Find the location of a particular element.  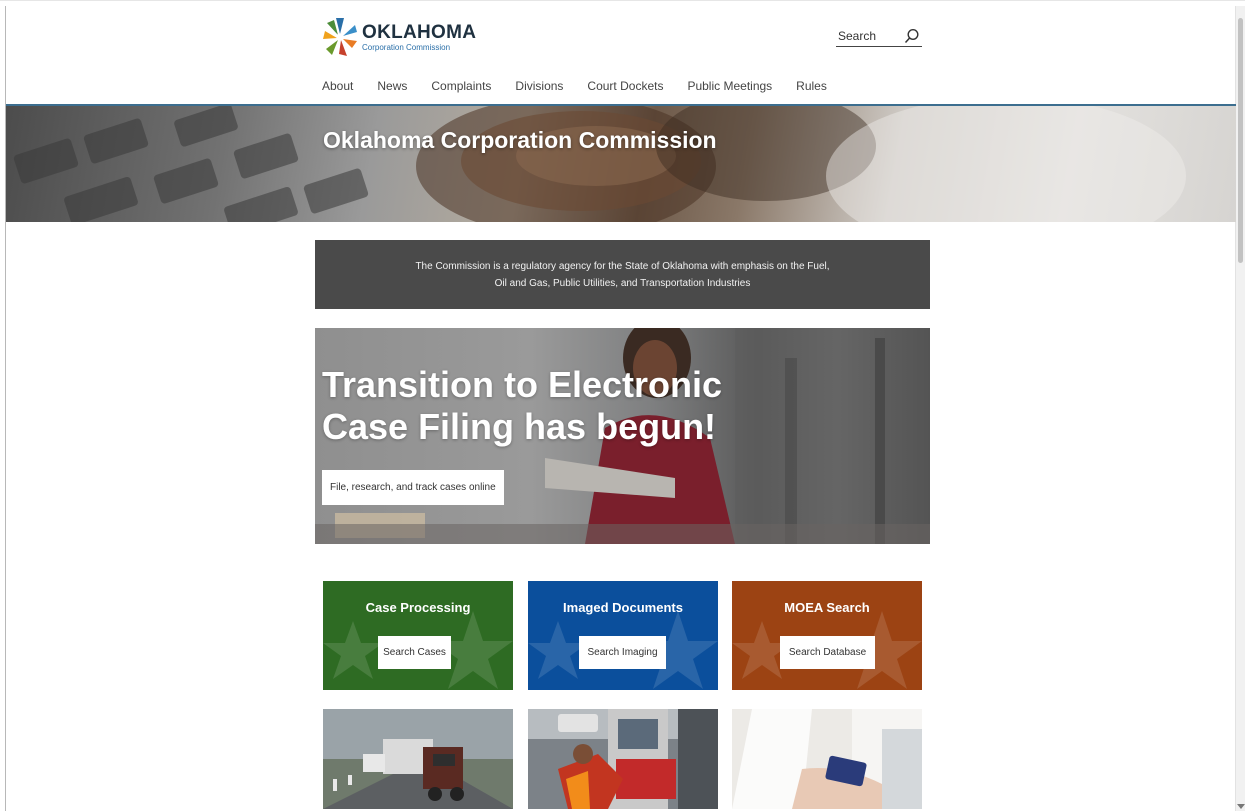

truck-photo is located at coordinates (418, 759).